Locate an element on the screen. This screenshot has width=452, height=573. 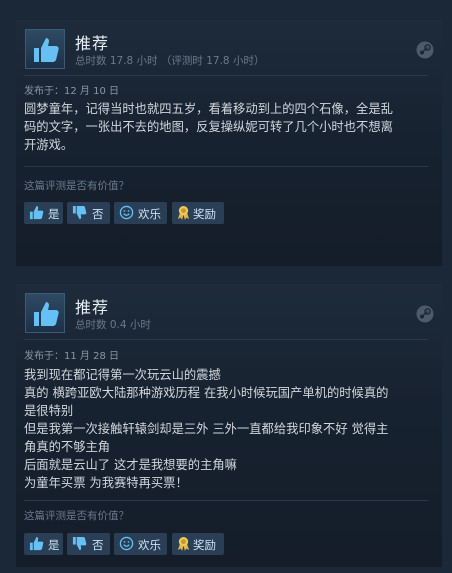
review-line: 我到现在都记得第一次玩云山的震撼 is located at coordinates (122, 375).